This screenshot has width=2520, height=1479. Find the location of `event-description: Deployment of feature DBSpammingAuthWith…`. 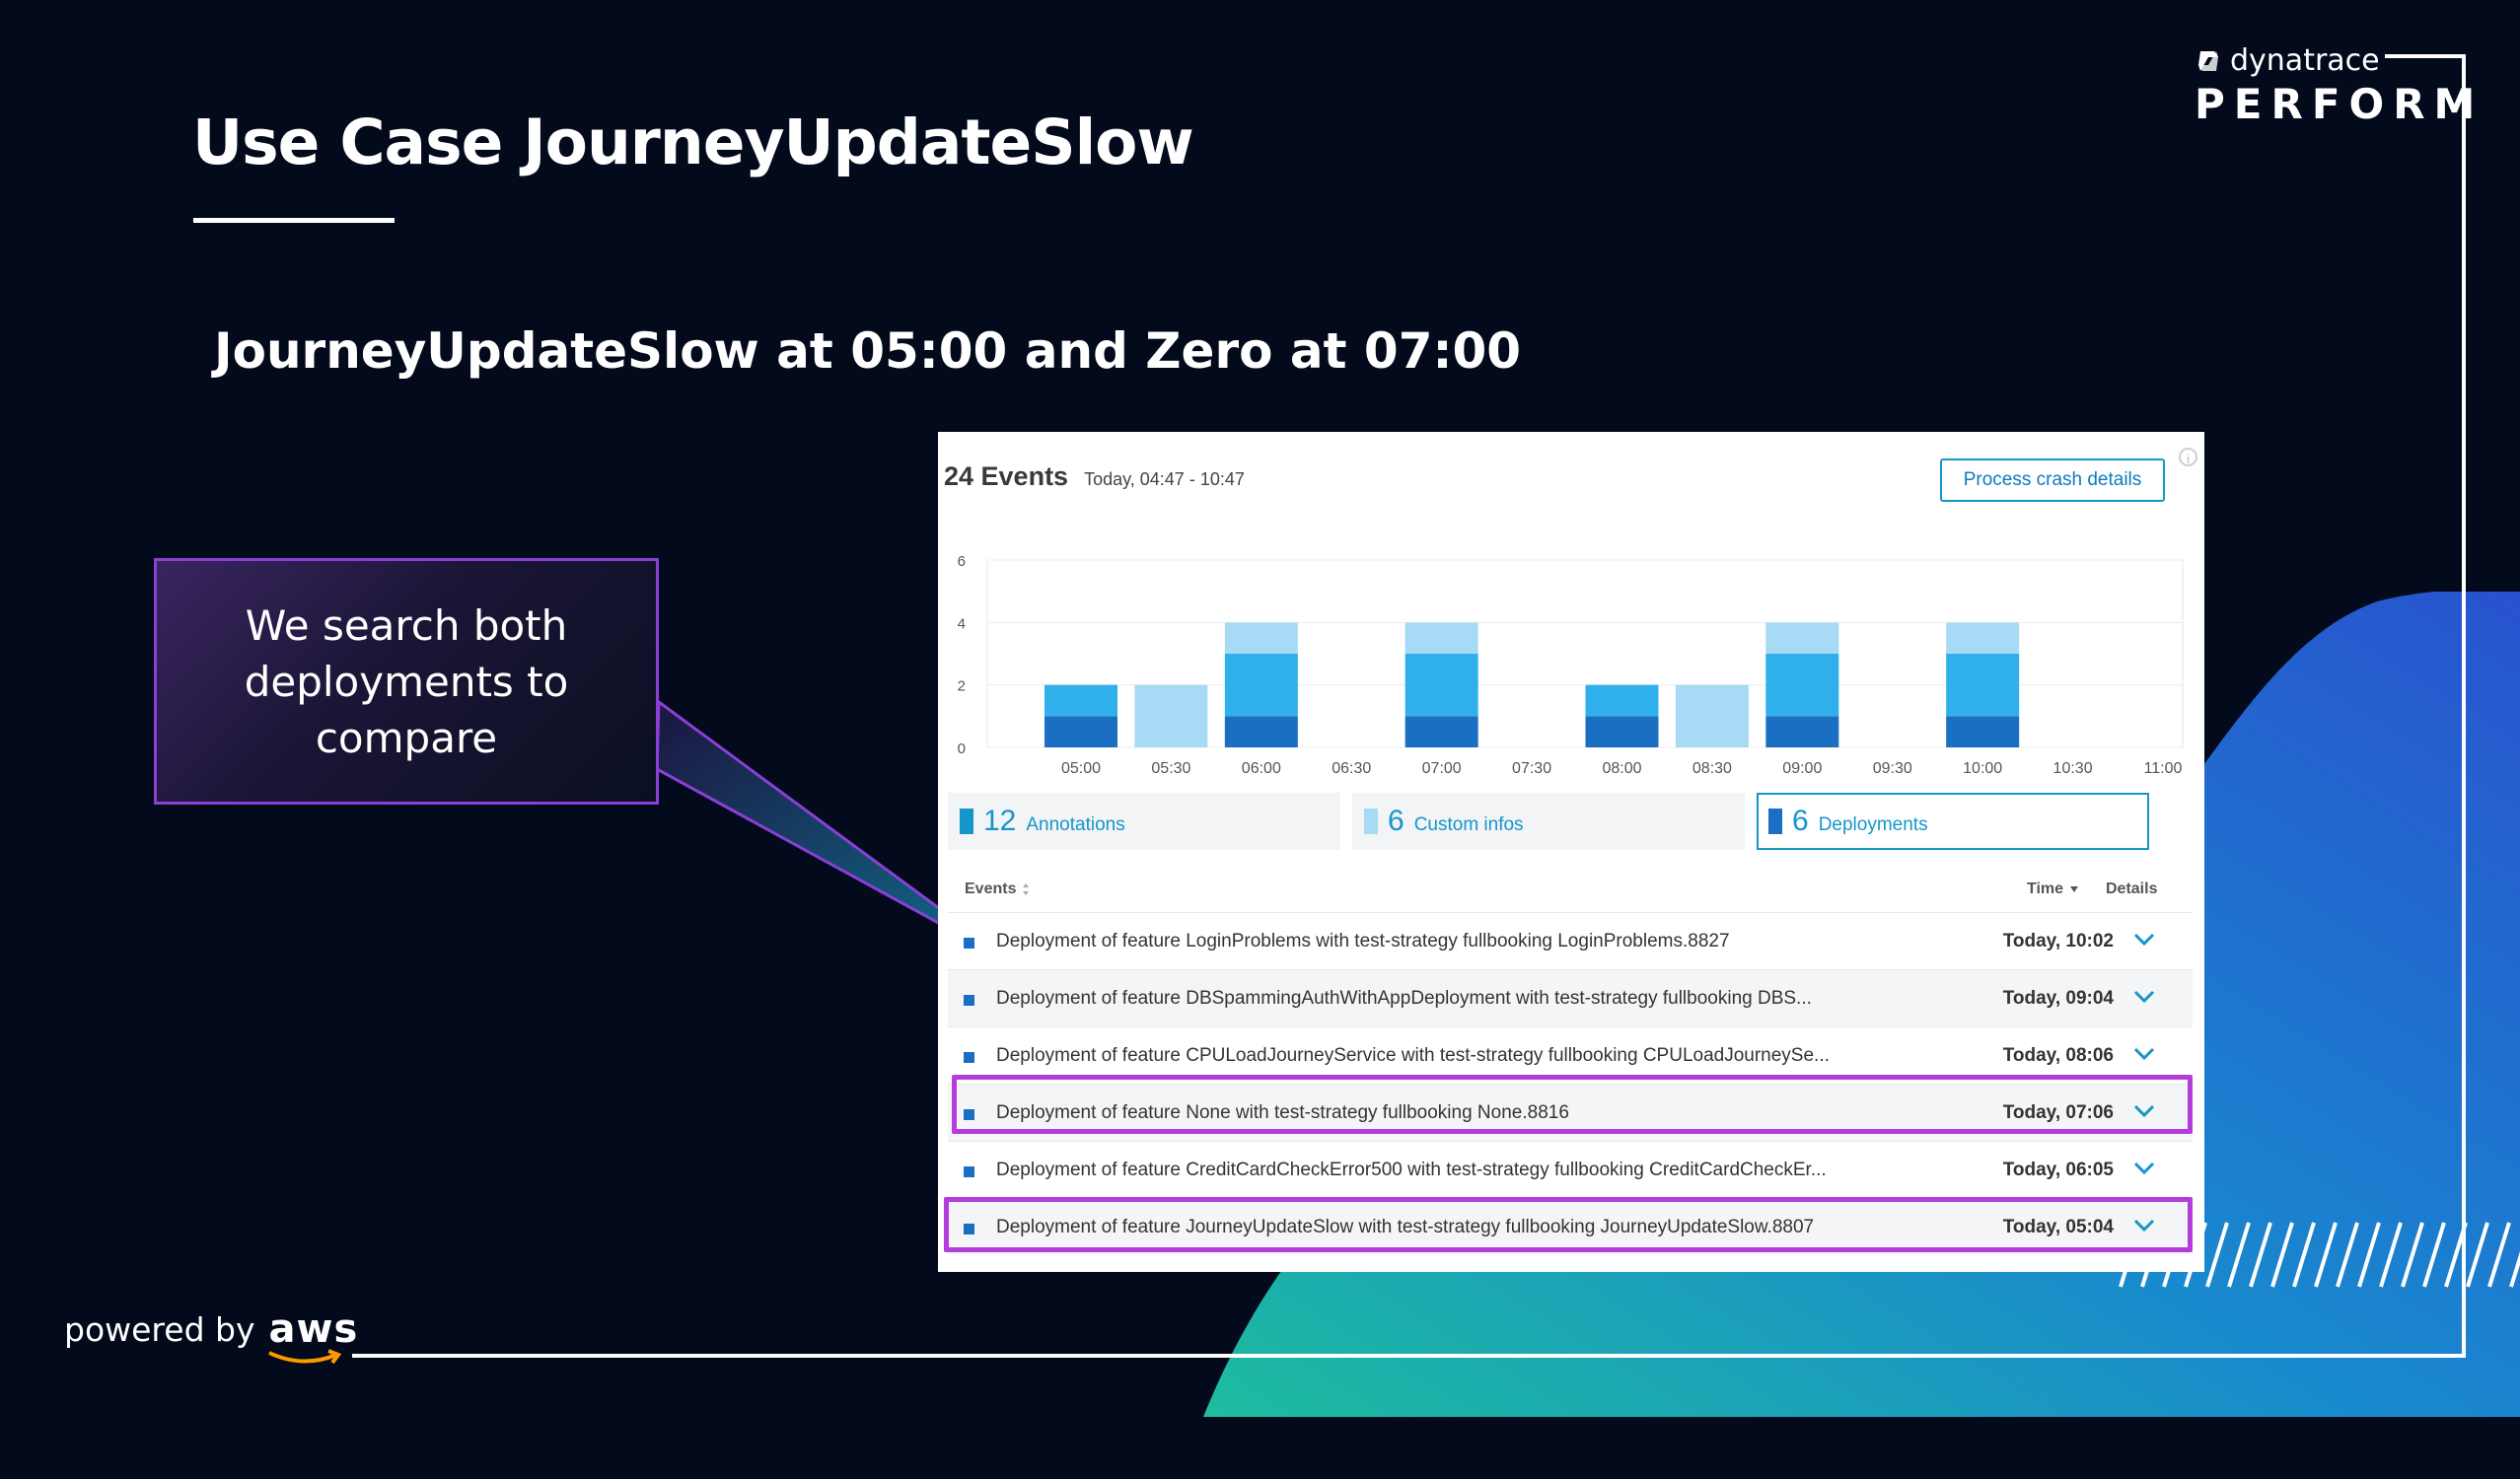

event-description: Deployment of feature DBSpammingAuthWith… is located at coordinates (1404, 998).